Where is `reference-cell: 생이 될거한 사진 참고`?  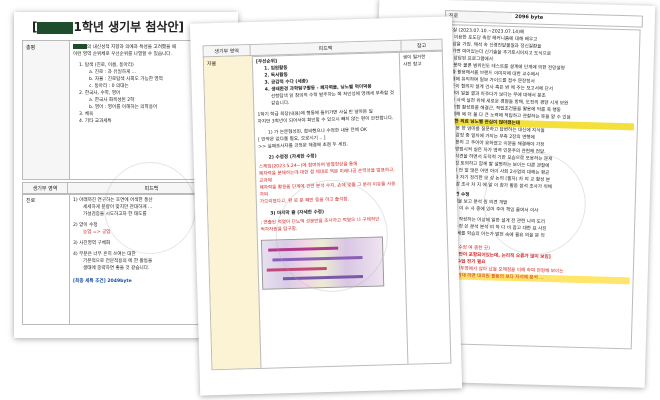 reference-cell: 생이 될거한 사진 참고 is located at coordinates (425, 207).